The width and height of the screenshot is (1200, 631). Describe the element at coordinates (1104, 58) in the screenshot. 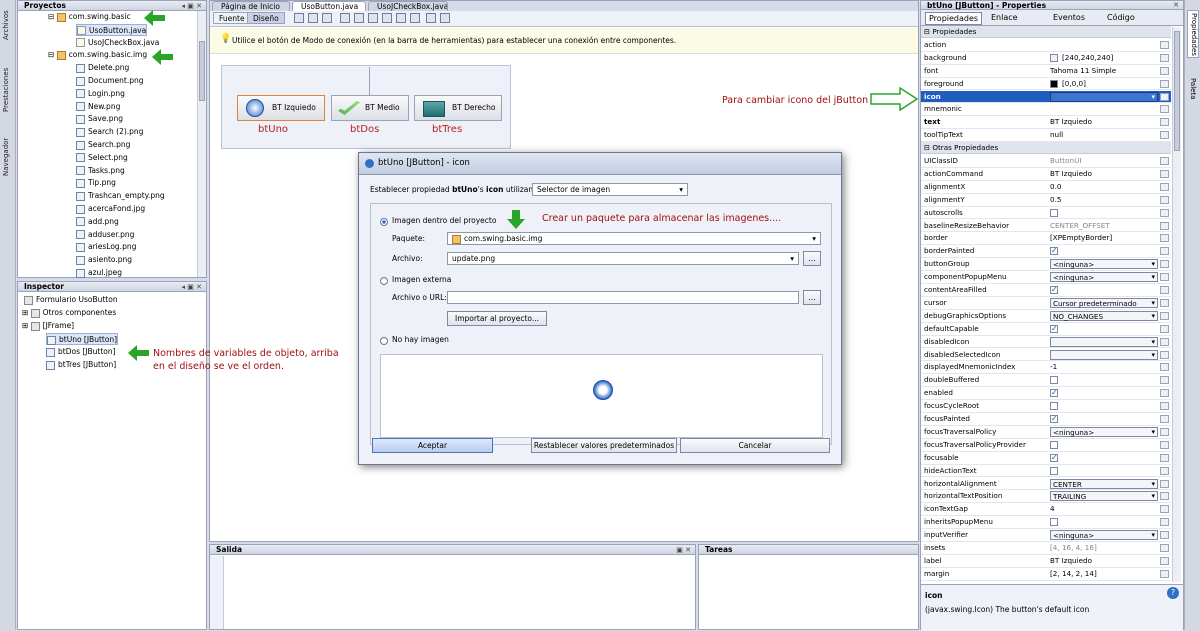

I see `property-value: [240,240,240]` at that location.